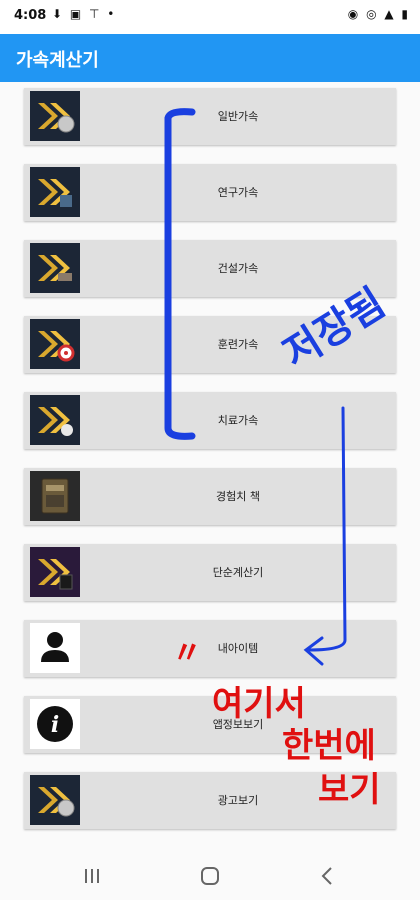 The height and width of the screenshot is (900, 420). What do you see at coordinates (238, 116) in the screenshot?
I see `menu-item-label: 일반가속` at bounding box center [238, 116].